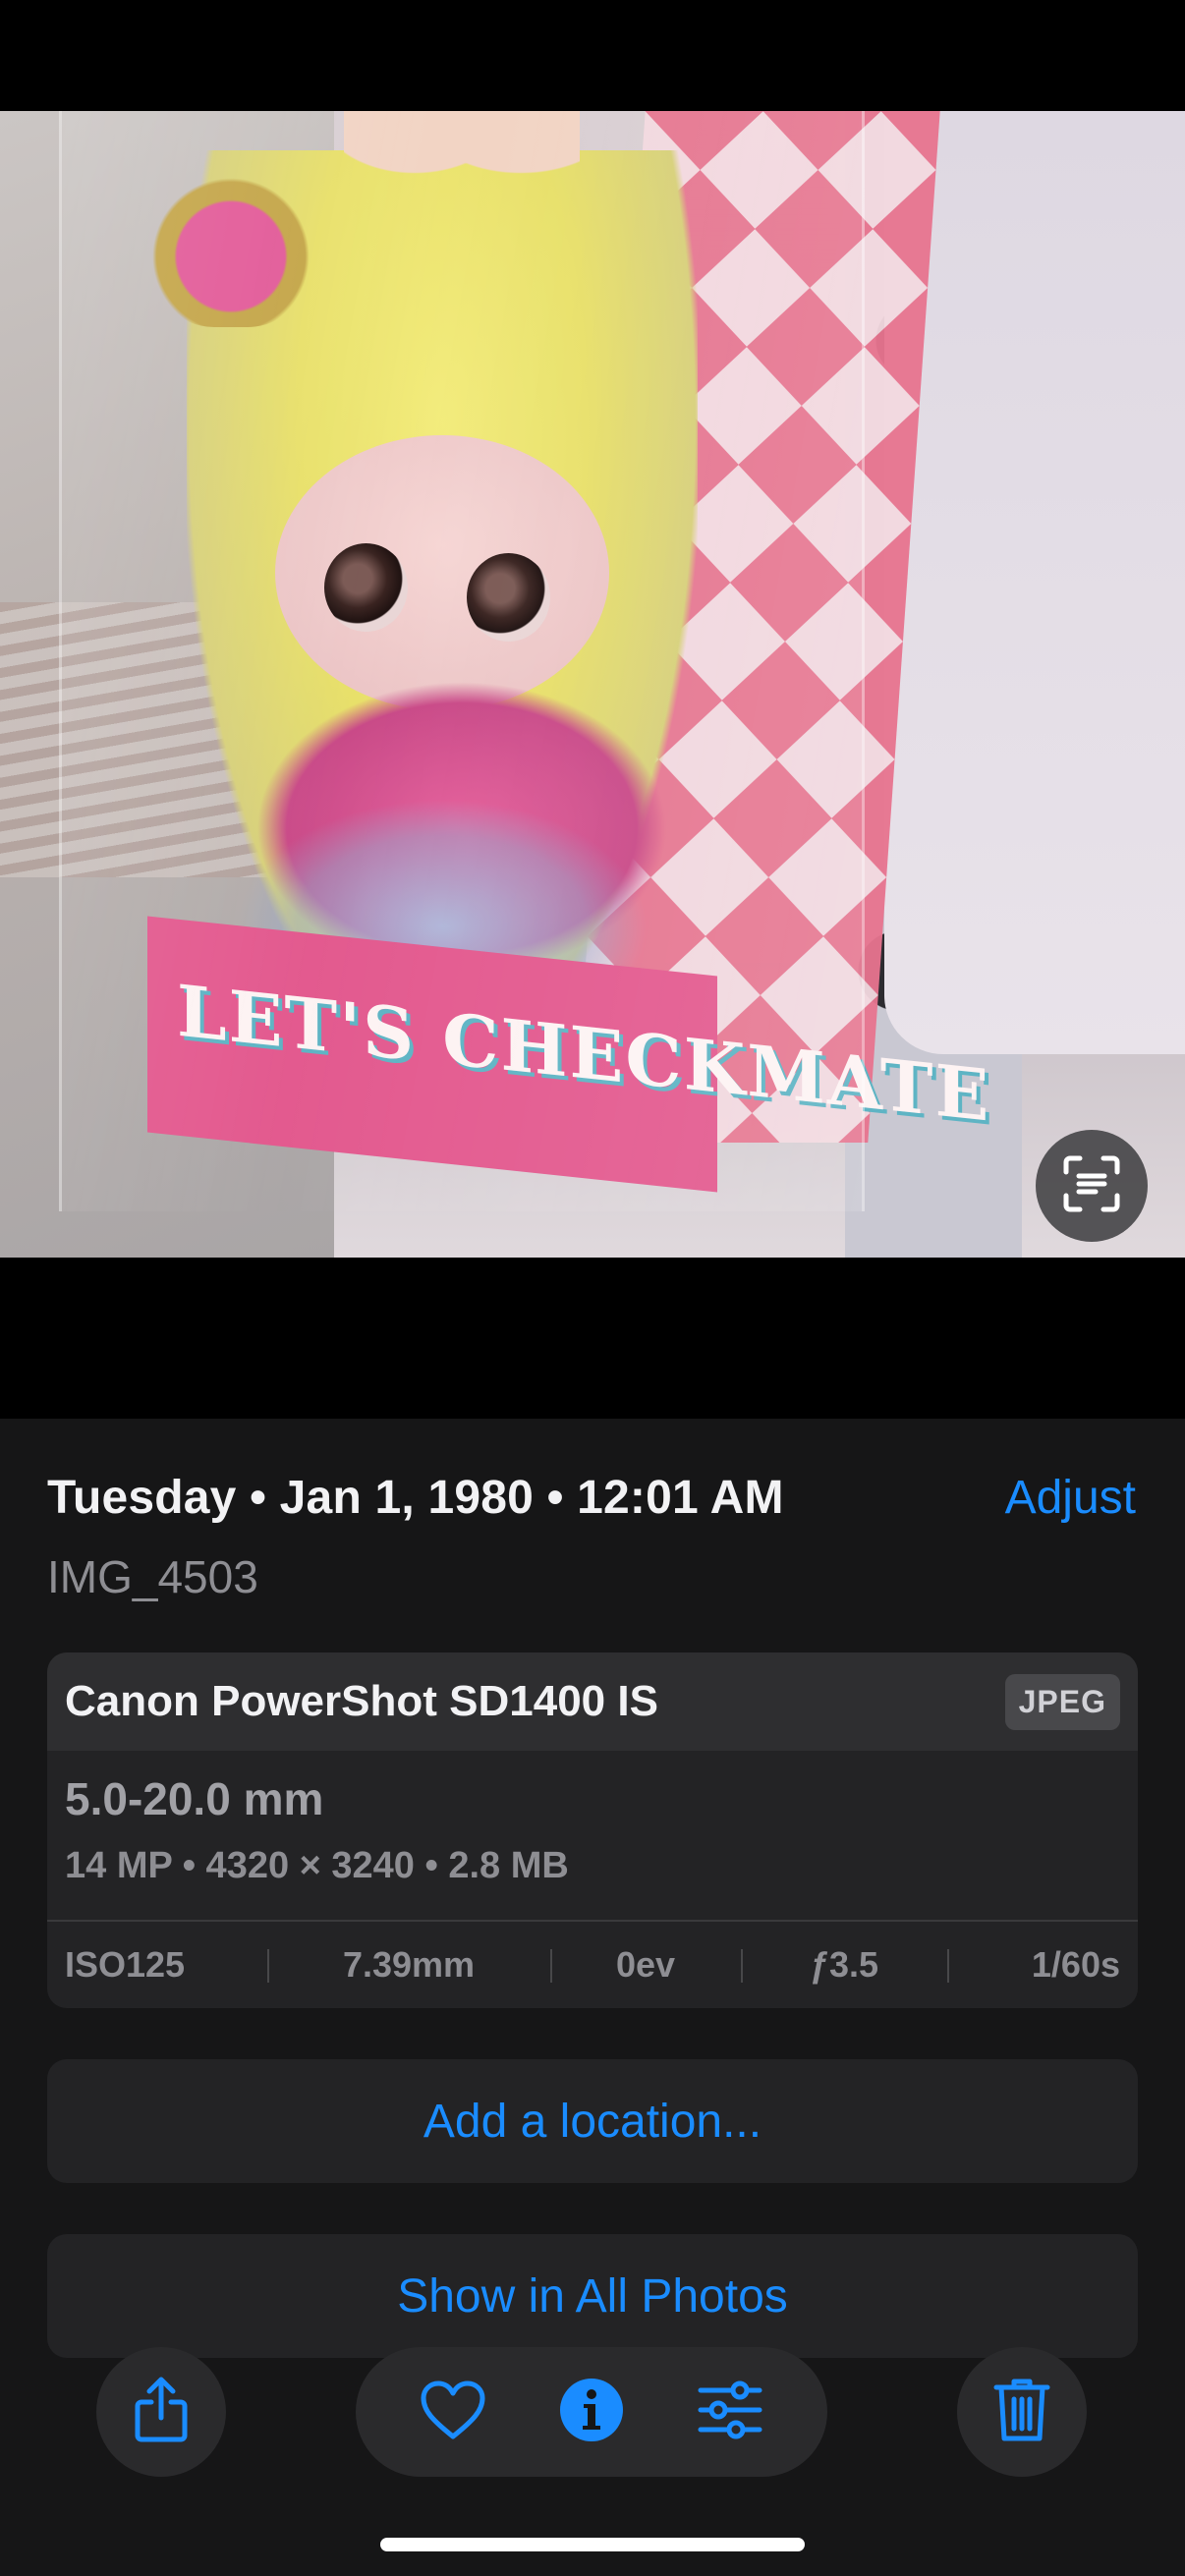  Describe the element at coordinates (362, 1701) in the screenshot. I see `camera-model: Canon PowerShot SD1400 IS` at that location.